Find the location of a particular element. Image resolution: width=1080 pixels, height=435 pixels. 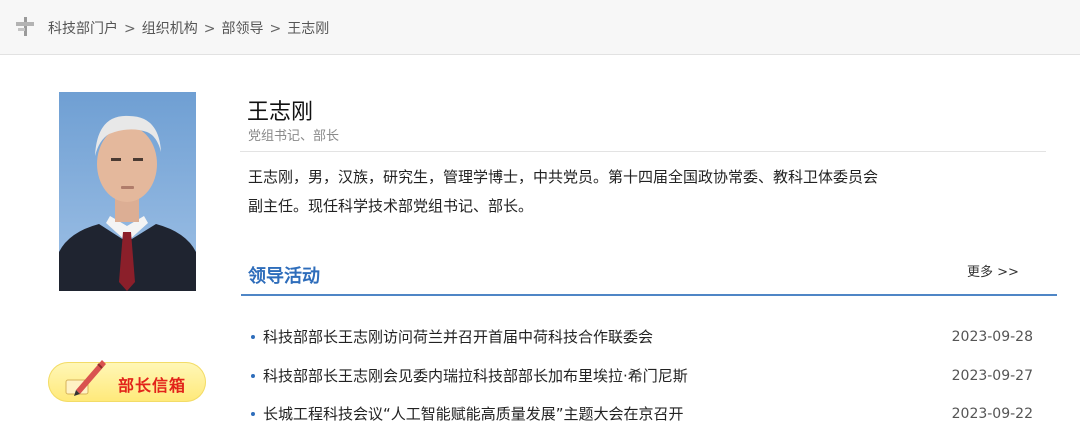

breadcrumb-current: 王志刚 is located at coordinates (308, 29).